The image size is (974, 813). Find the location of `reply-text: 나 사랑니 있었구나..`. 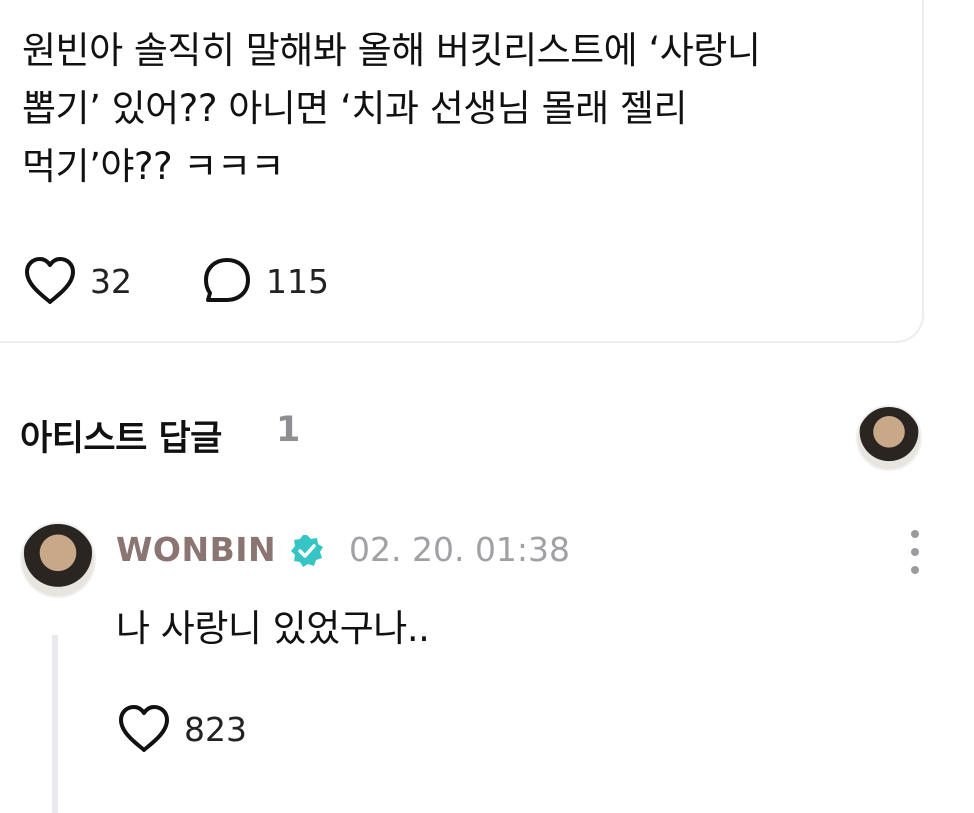

reply-text: 나 사랑니 있었구나.. is located at coordinates (273, 628).